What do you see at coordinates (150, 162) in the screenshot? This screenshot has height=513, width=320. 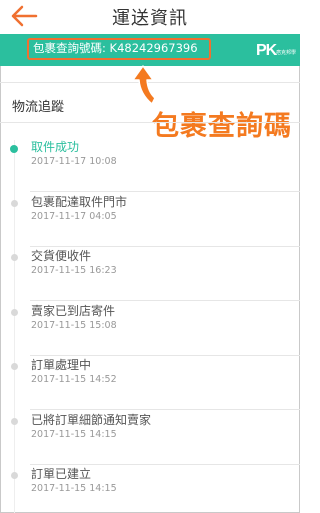 I see `timeline-entry: 取件成功 2017-11-17 10:08` at bounding box center [150, 162].